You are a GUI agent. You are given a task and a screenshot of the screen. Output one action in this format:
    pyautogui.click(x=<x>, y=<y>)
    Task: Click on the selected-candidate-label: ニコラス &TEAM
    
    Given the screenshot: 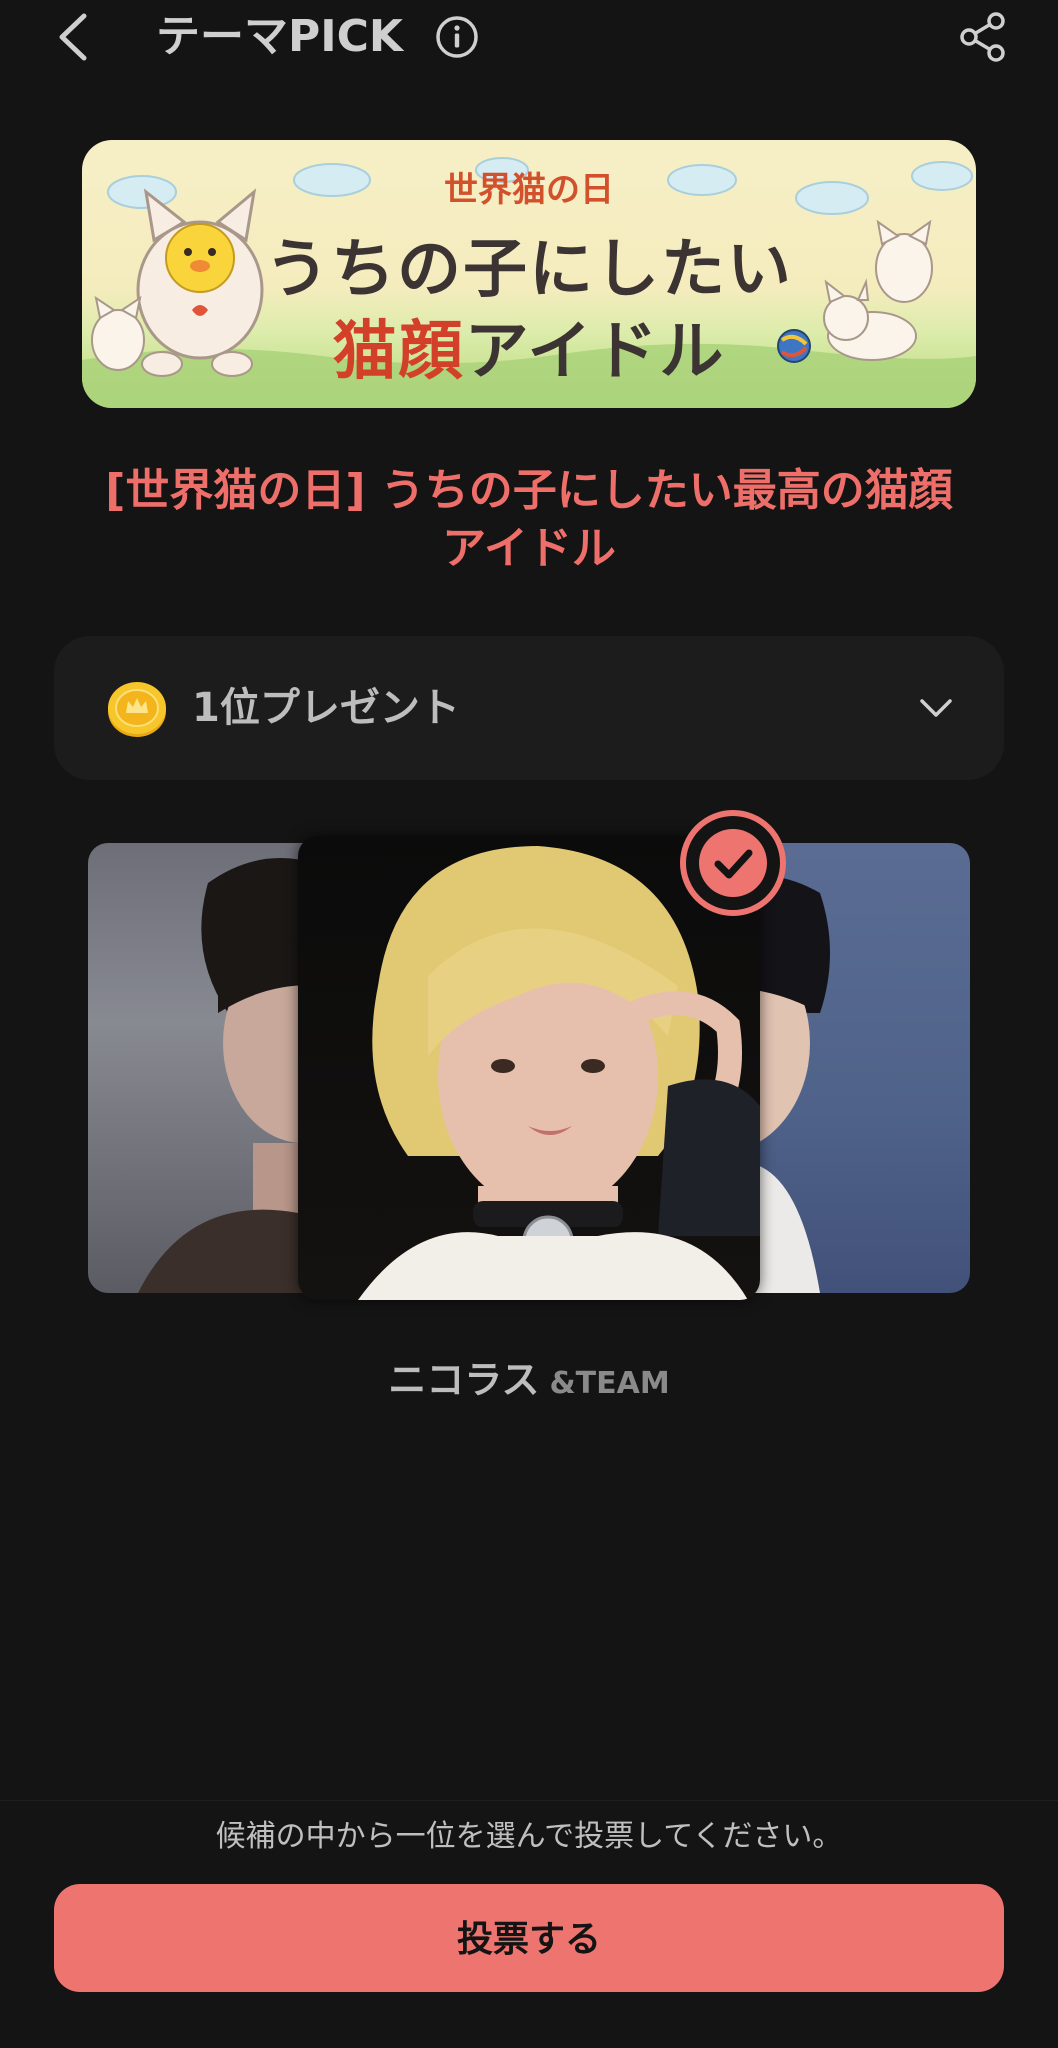 What is the action you would take?
    pyautogui.click(x=529, y=1382)
    